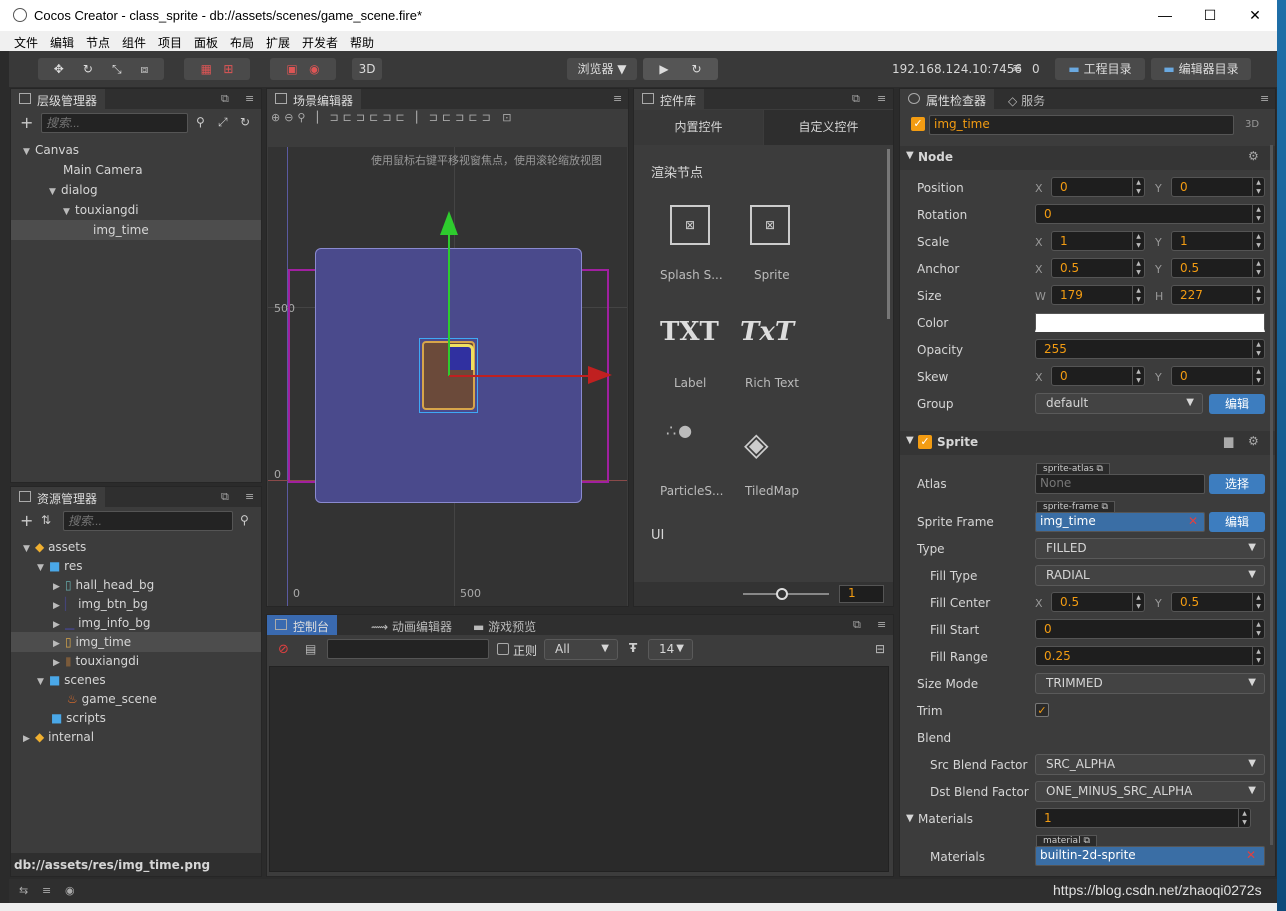 Image resolution: width=1286 pixels, height=911 pixels. What do you see at coordinates (910, 818) in the screenshot?
I see `collapse-arrow-icon: ▼` at bounding box center [910, 818].